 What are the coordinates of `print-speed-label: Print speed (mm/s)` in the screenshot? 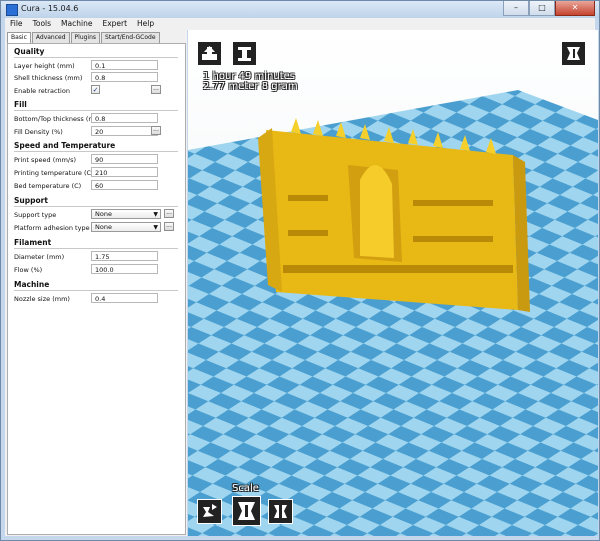 It's located at (45, 160).